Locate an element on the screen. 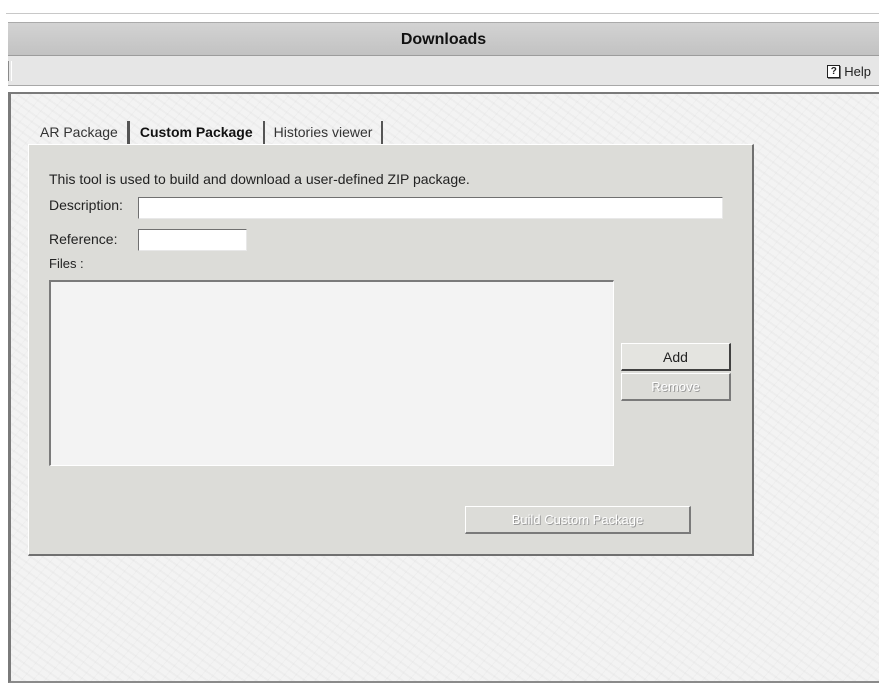  reference-input is located at coordinates (192, 240).